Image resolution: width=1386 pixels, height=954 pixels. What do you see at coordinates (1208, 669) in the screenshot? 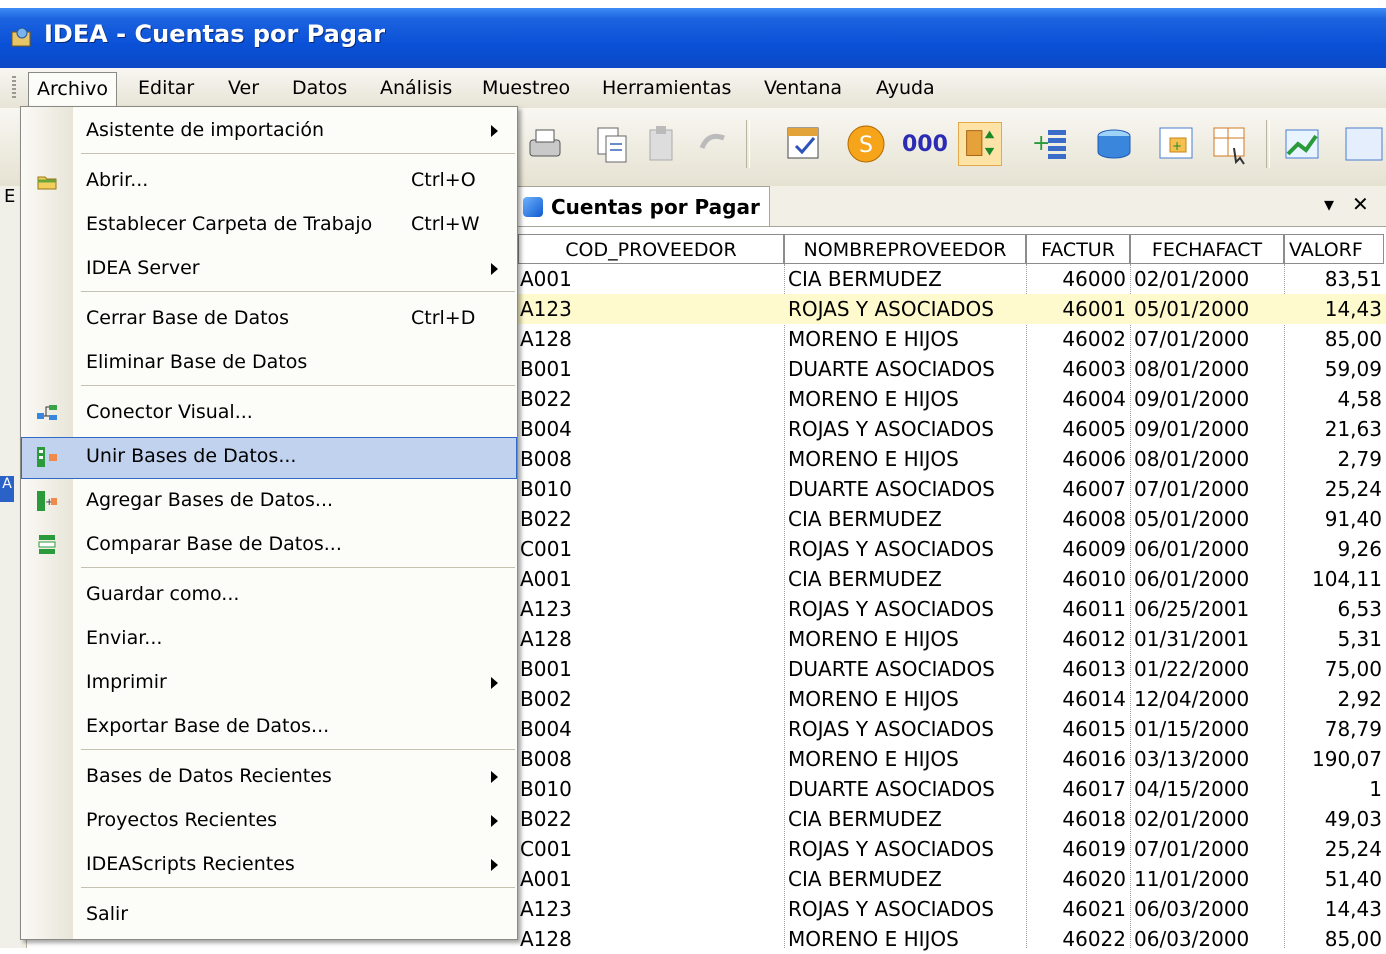
I see `cell-fechafact: 01/22/2000` at bounding box center [1208, 669].